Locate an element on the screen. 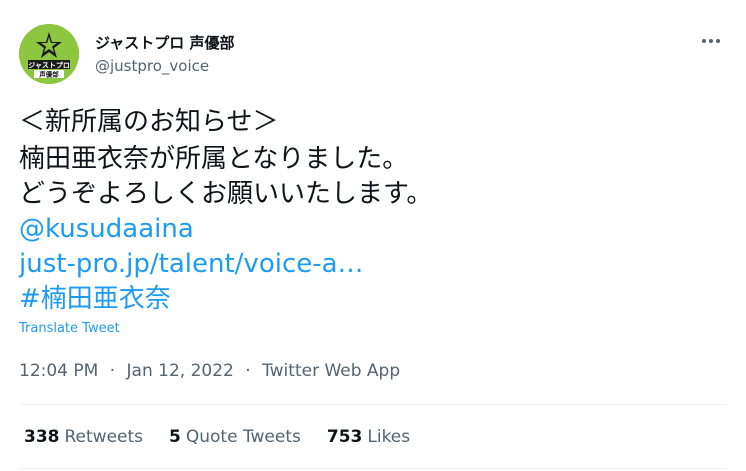  tweet-date: Jan 12, 2022 is located at coordinates (180, 371).